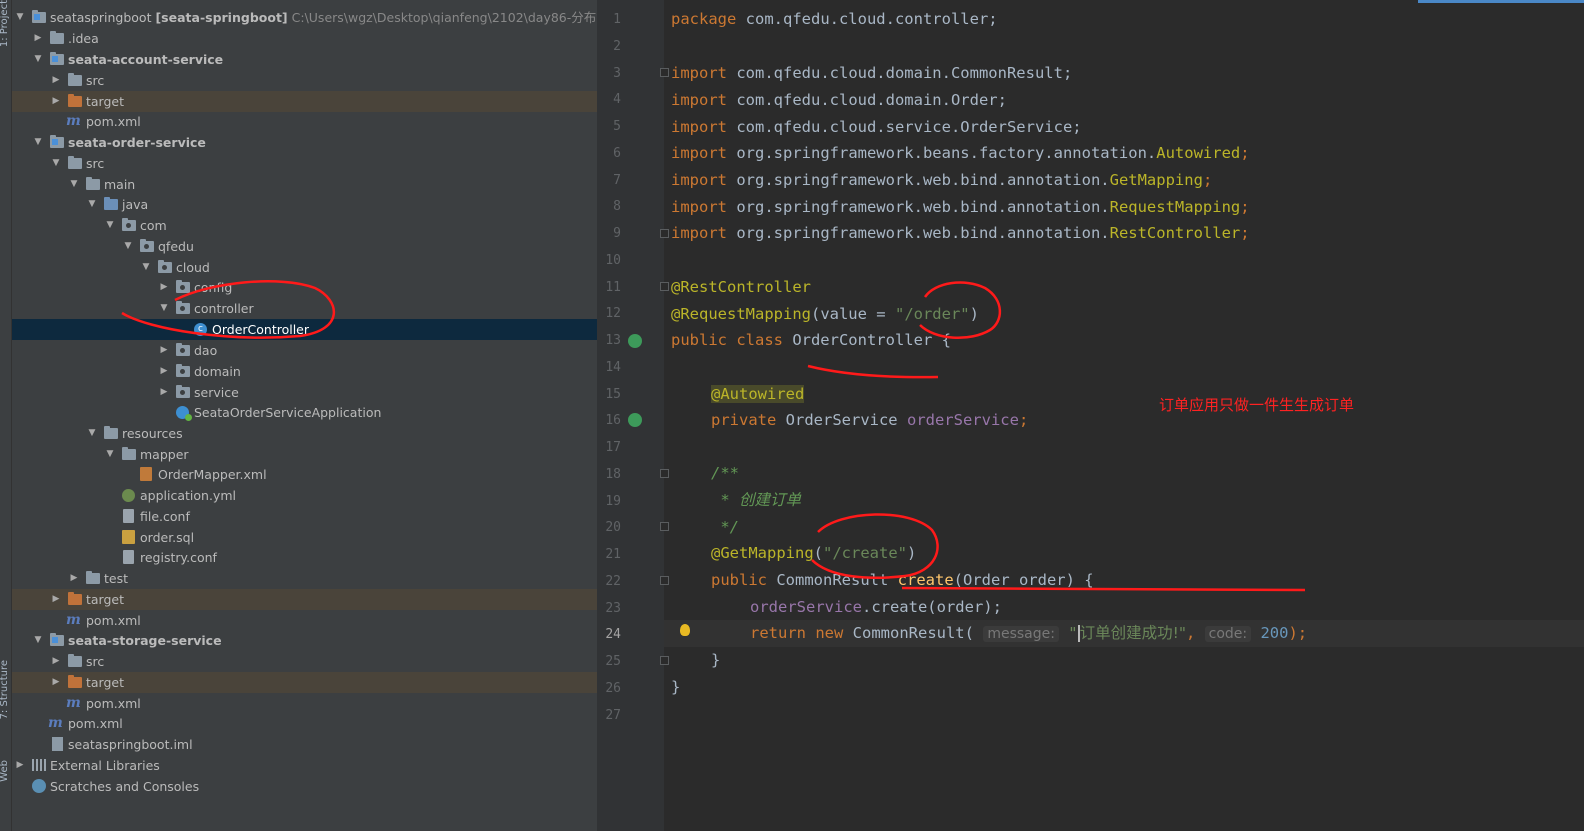  I want to click on tree-item-java: ▼ java, so click(304, 204).